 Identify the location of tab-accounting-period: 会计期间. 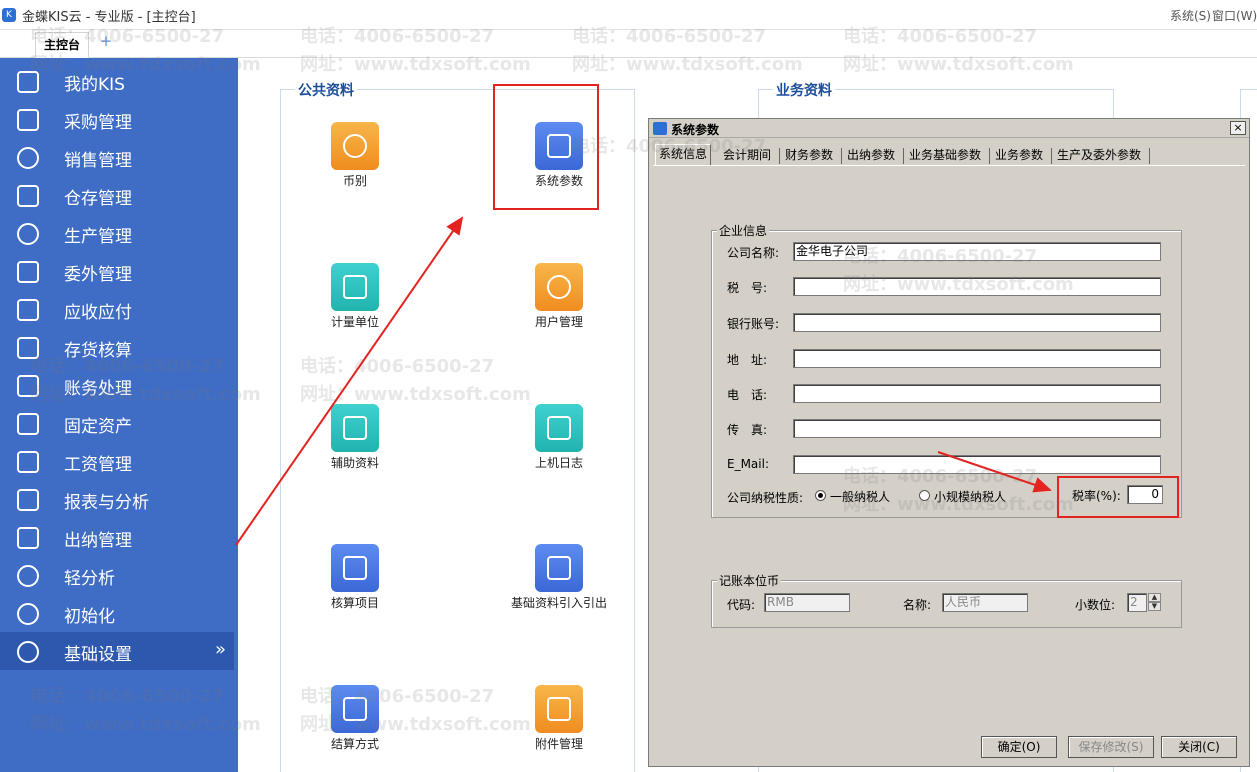
(747, 155).